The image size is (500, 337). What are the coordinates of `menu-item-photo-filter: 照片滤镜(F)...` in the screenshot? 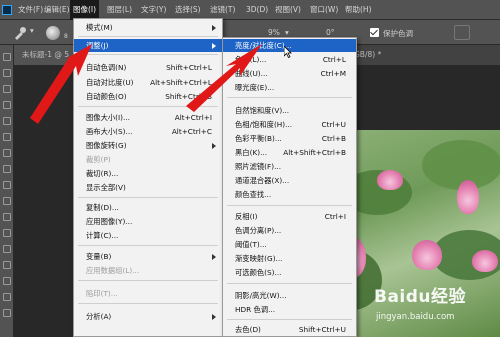 It's located at (289, 166).